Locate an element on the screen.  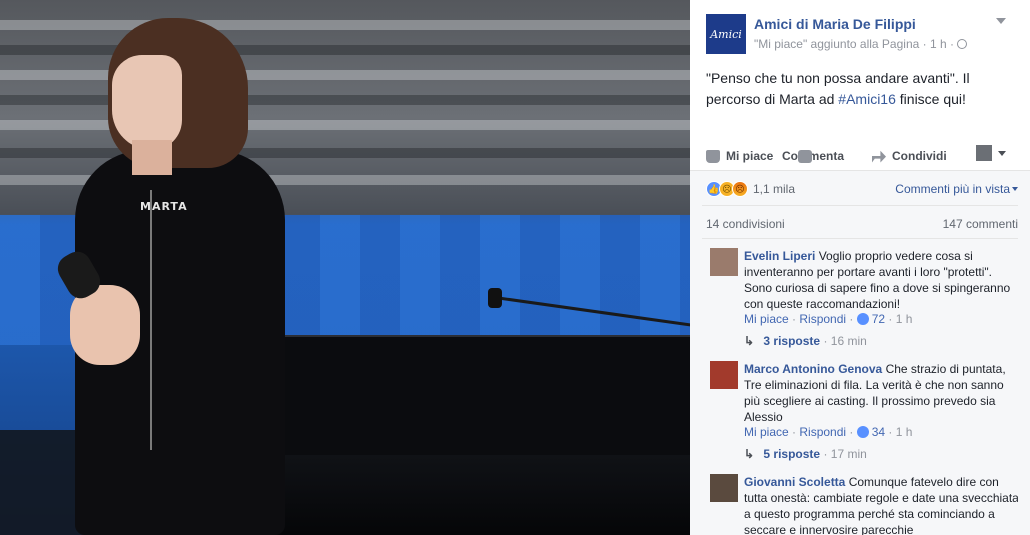
post-meta: "Mi piace" aggiunto alla Pagina · 1 h · is located at coordinates (860, 44).